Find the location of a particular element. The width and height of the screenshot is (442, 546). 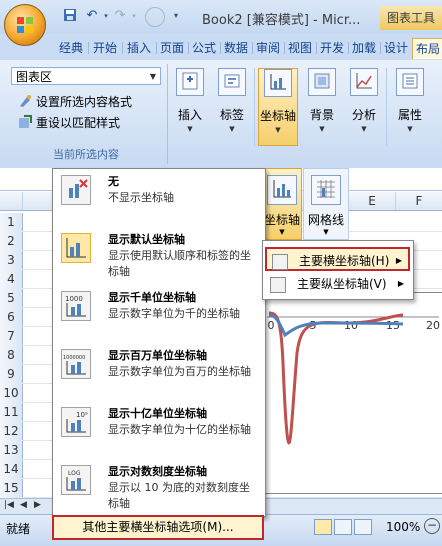

labels-button: 标签 ▼ is located at coordinates (232, 107).